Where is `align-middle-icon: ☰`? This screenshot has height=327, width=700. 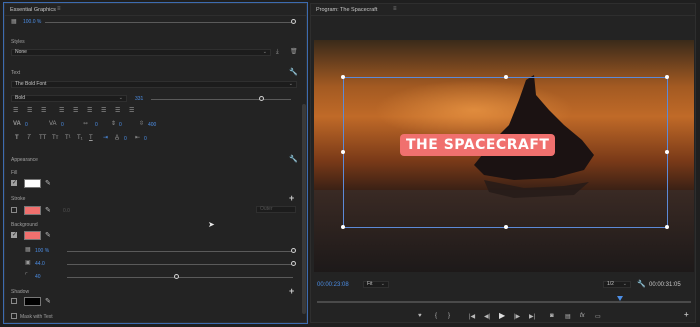 align-middle-icon: ☰ is located at coordinates (131, 111).